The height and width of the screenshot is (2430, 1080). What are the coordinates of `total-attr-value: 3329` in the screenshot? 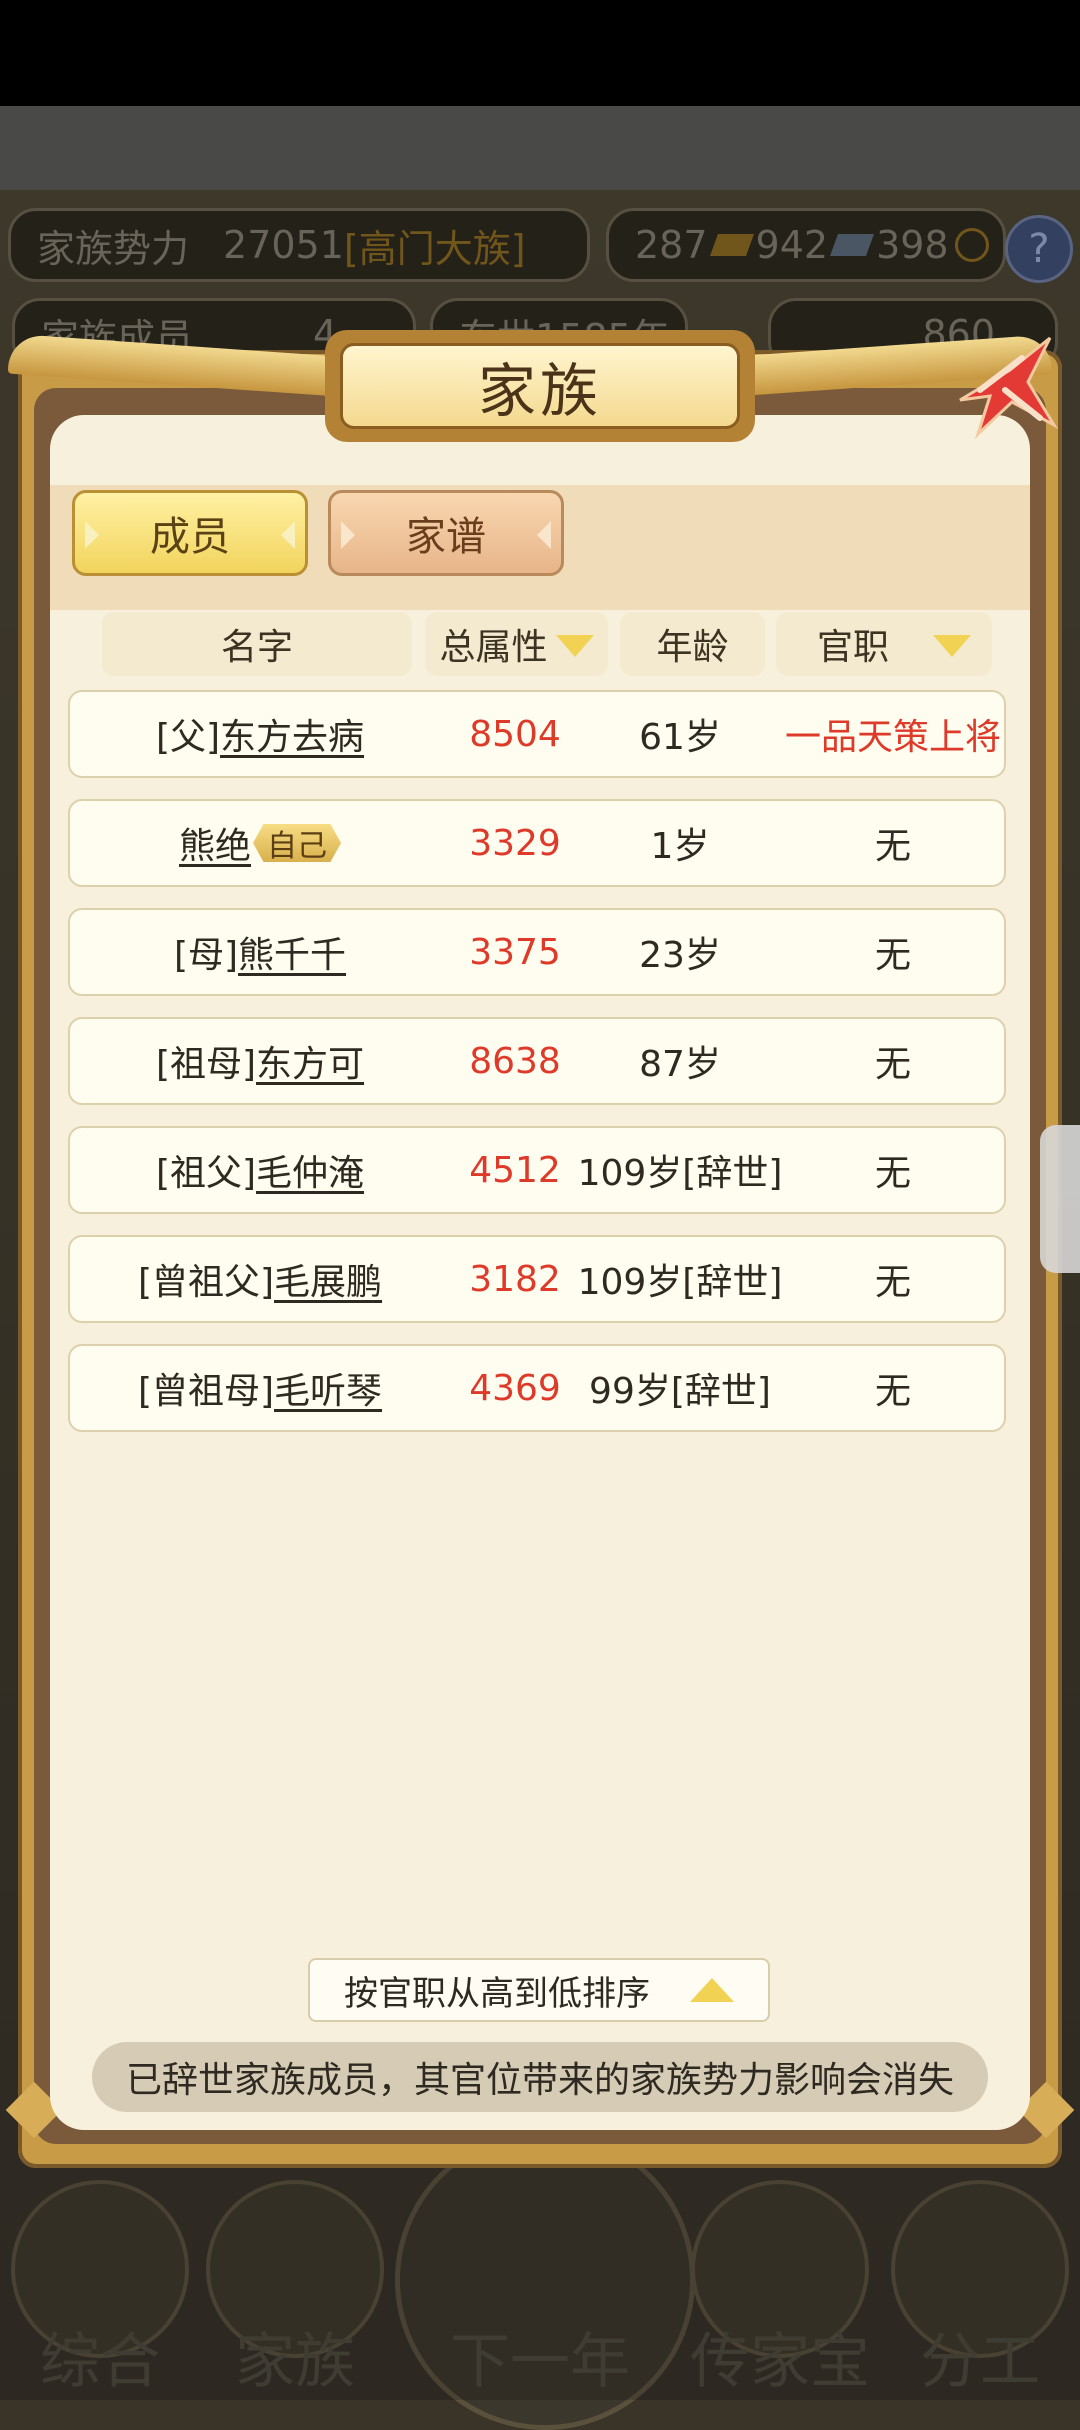 It's located at (515, 843).